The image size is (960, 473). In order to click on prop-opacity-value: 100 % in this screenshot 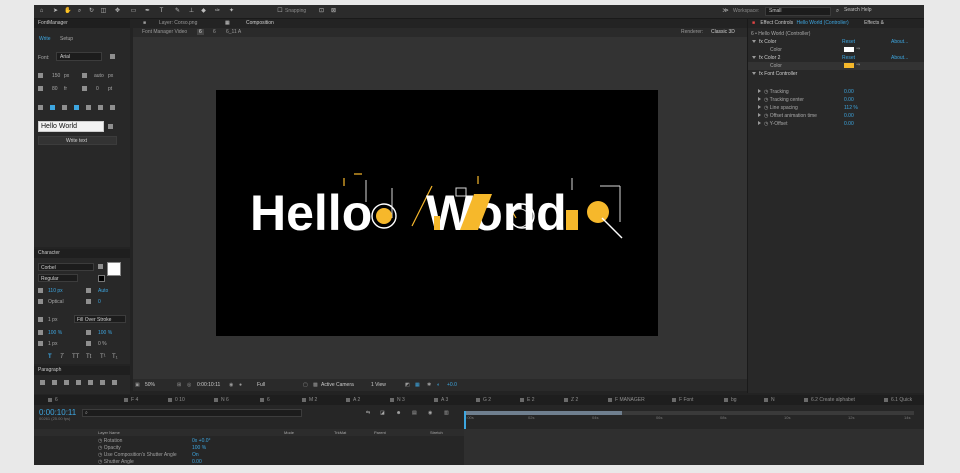, I will do `click(199, 448)`.